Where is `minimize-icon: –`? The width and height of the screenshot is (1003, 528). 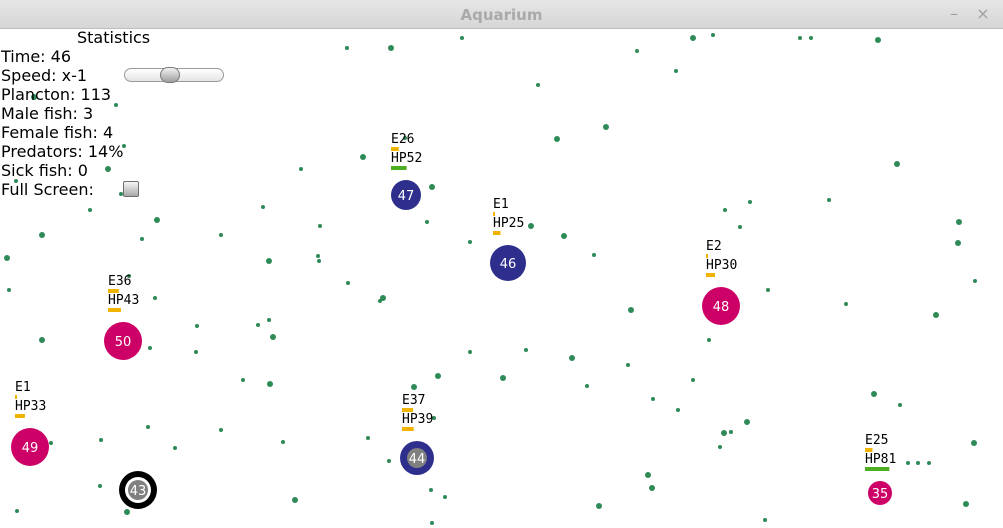
minimize-icon: – is located at coordinates (954, 14).